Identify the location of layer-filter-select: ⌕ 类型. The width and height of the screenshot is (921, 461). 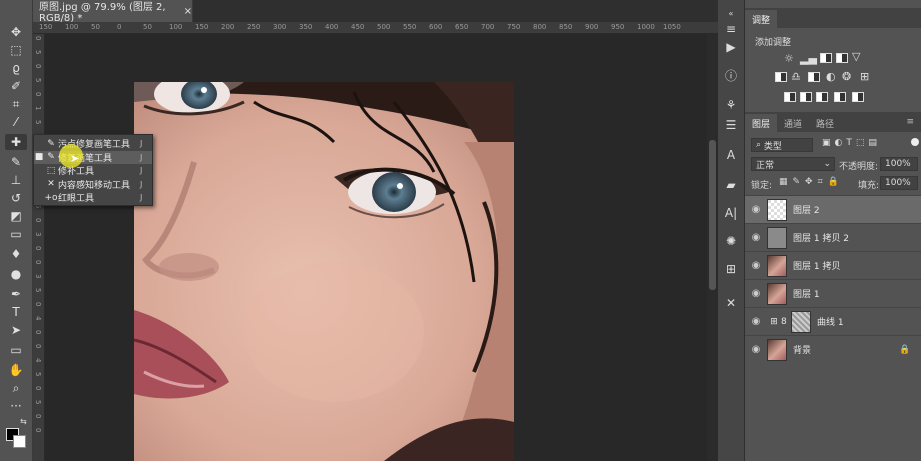
(782, 145).